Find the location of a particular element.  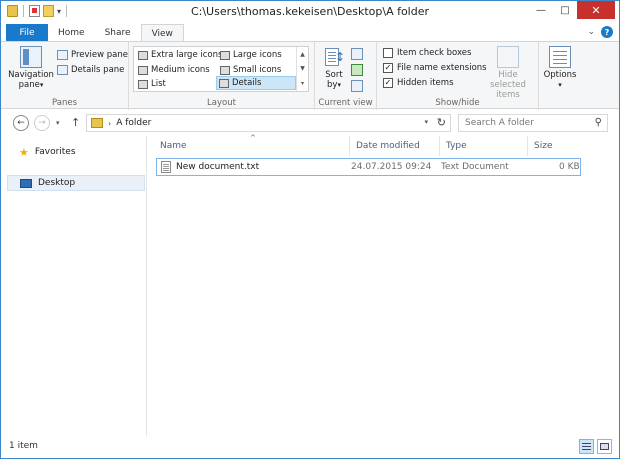

up-button: ↑ is located at coordinates (75, 122).